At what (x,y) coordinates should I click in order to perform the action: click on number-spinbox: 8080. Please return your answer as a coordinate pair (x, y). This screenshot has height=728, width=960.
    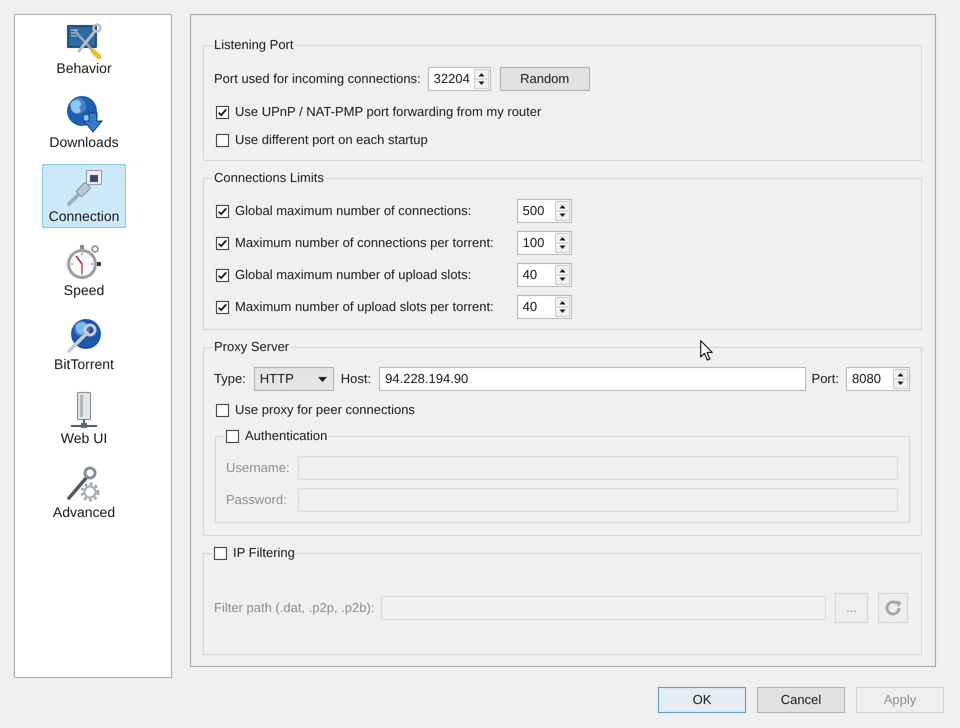
    Looking at the image, I should click on (878, 379).